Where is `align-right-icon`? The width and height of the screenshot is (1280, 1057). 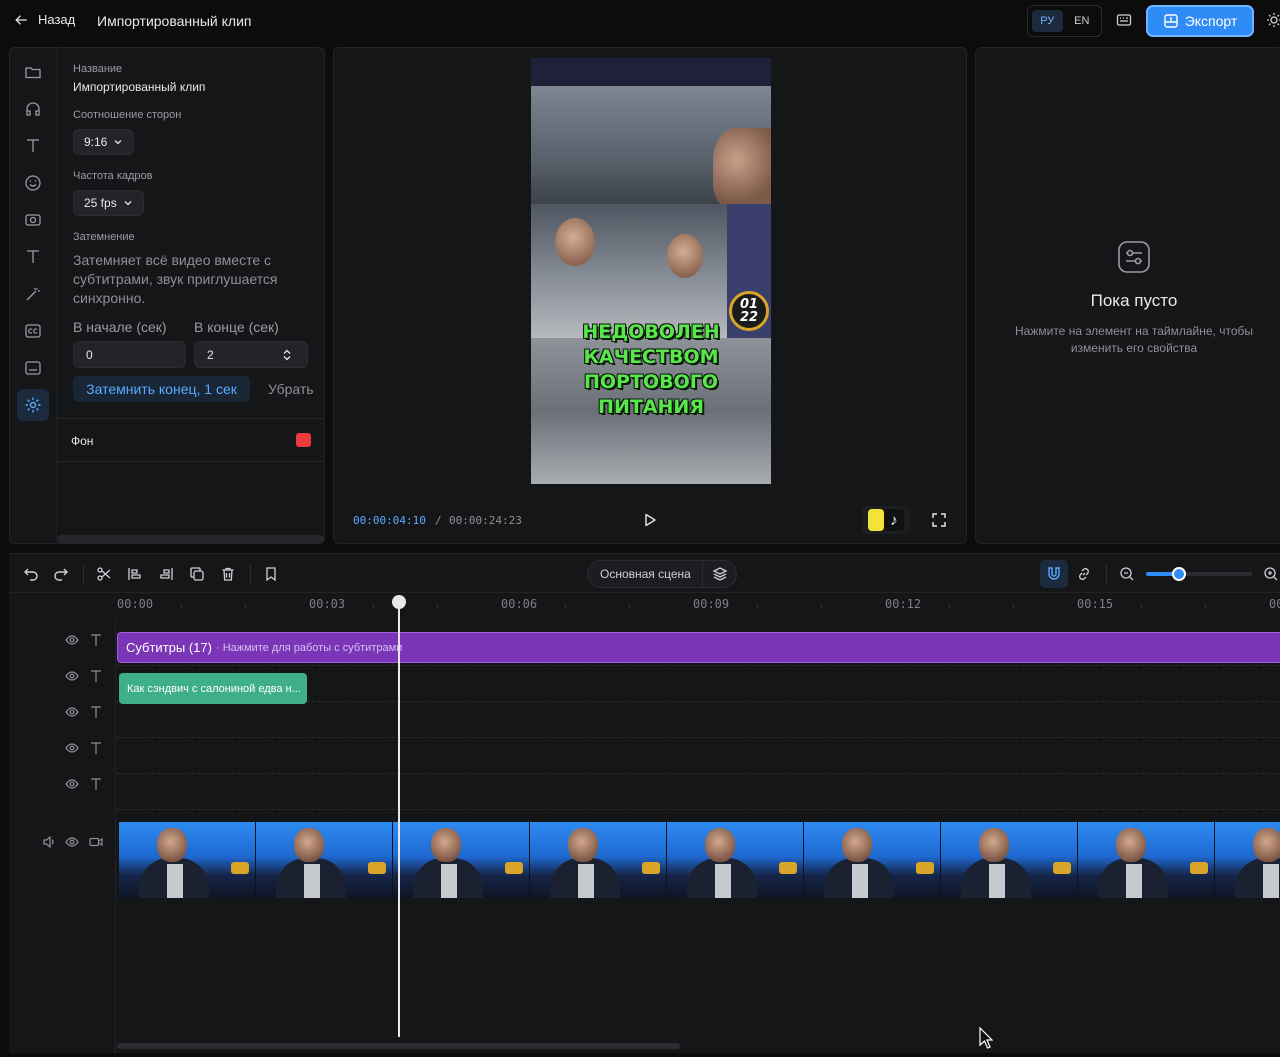 align-right-icon is located at coordinates (166, 574).